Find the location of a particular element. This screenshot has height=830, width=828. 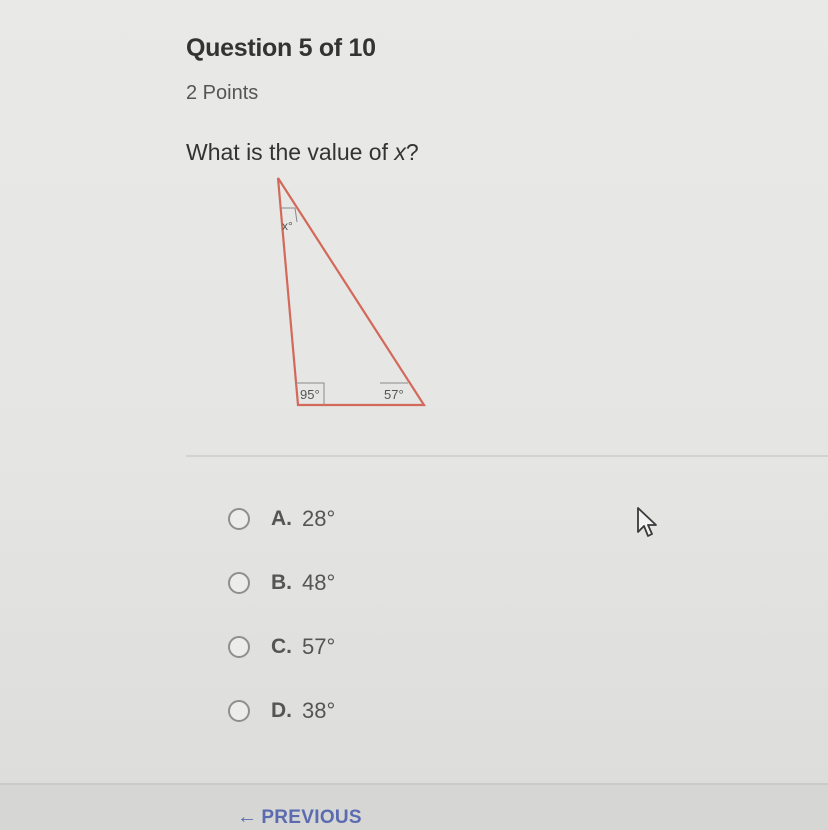

answer-option-c: C. 57° is located at coordinates (281, 647).